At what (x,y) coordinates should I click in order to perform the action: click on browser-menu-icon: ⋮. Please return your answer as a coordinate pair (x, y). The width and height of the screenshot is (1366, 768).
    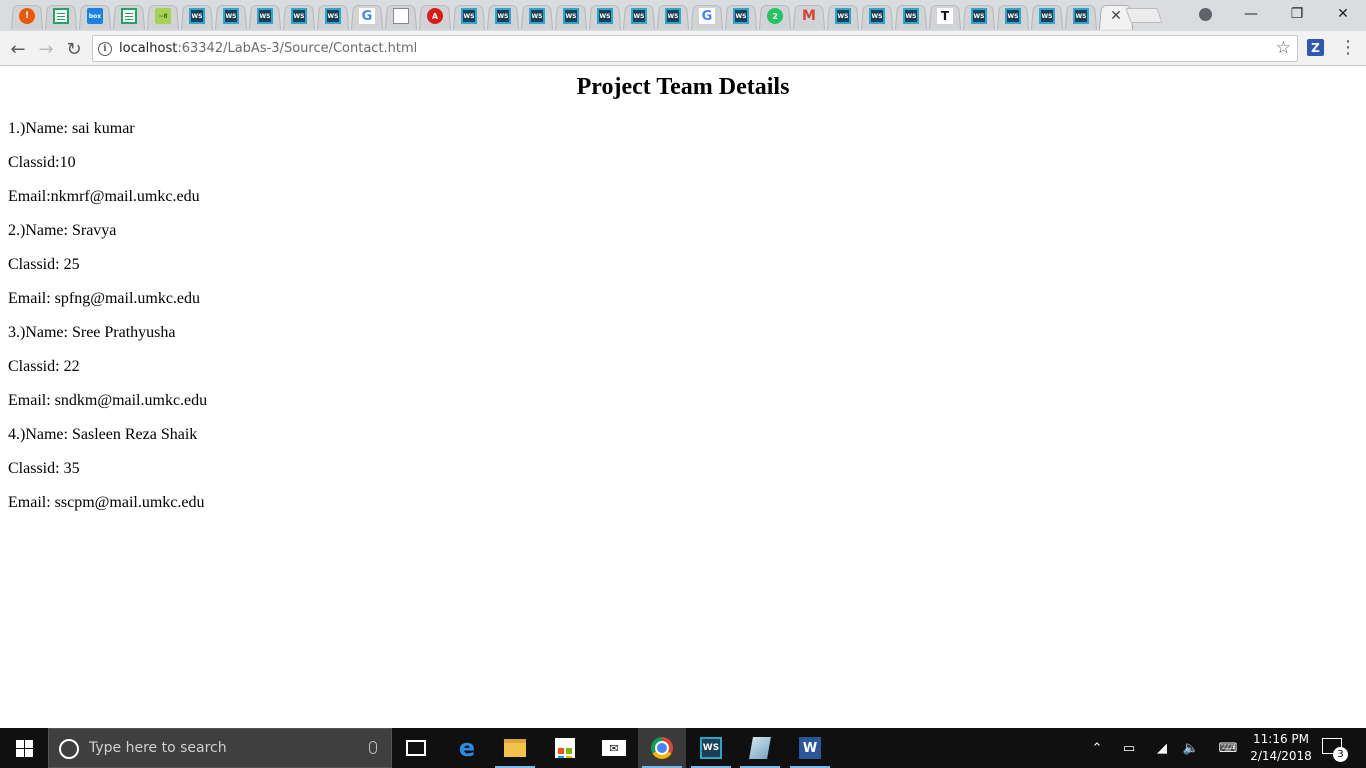
    Looking at the image, I should click on (1348, 47).